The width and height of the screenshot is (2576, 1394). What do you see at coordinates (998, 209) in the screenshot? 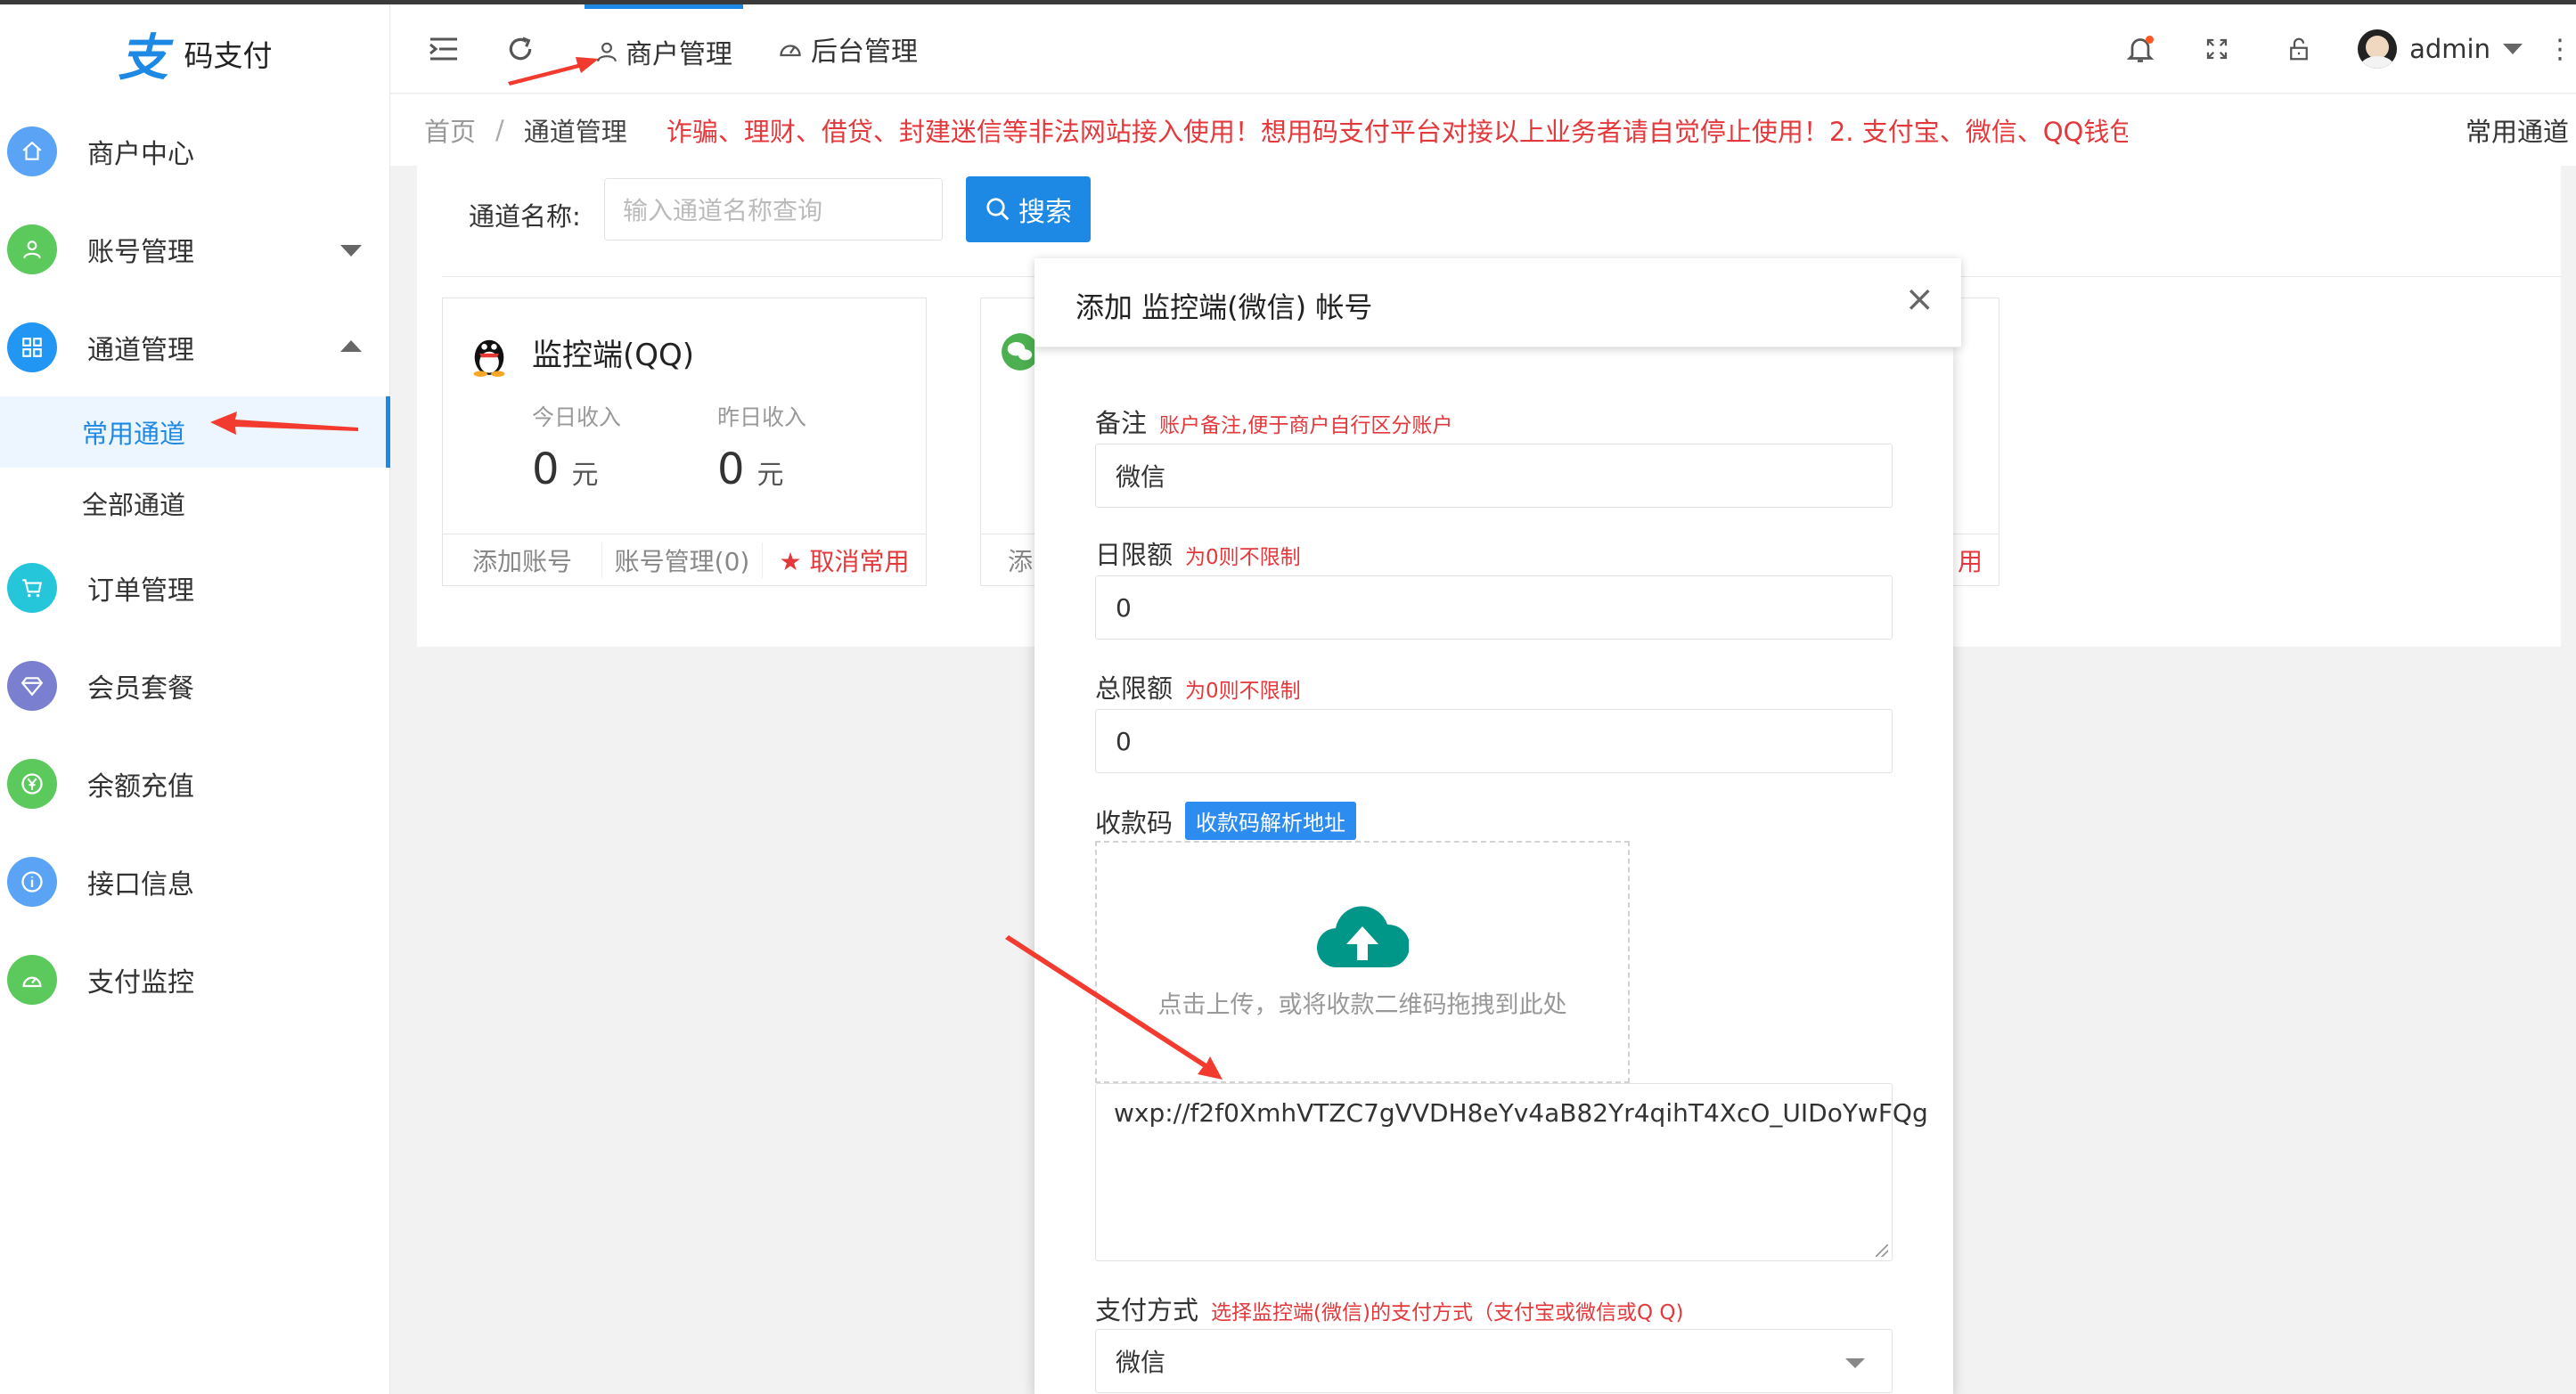
I see `search-icon` at bounding box center [998, 209].